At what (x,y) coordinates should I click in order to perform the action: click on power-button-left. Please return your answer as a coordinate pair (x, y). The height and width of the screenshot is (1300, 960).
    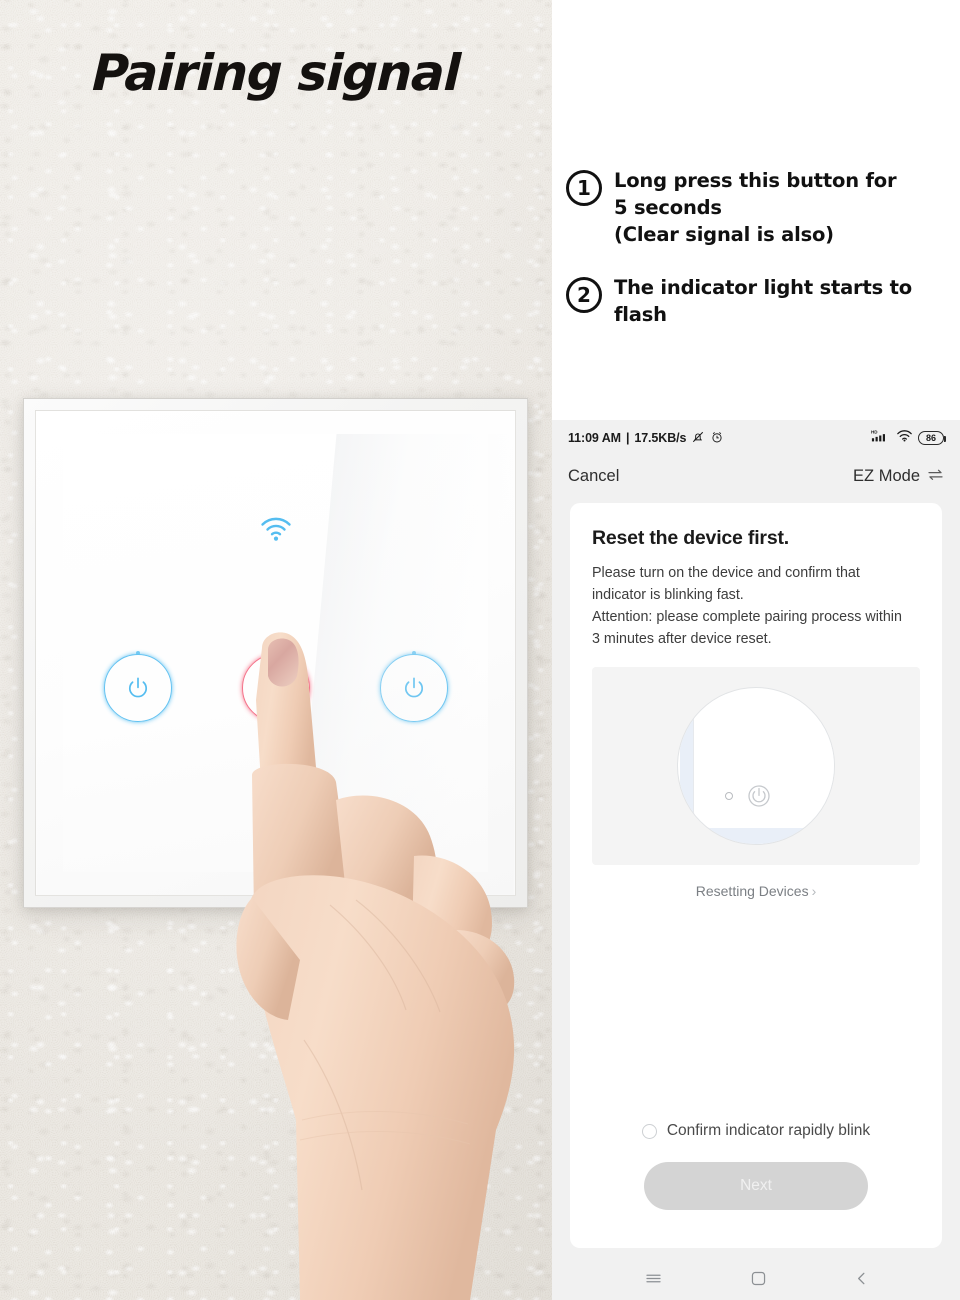
    Looking at the image, I should click on (137, 688).